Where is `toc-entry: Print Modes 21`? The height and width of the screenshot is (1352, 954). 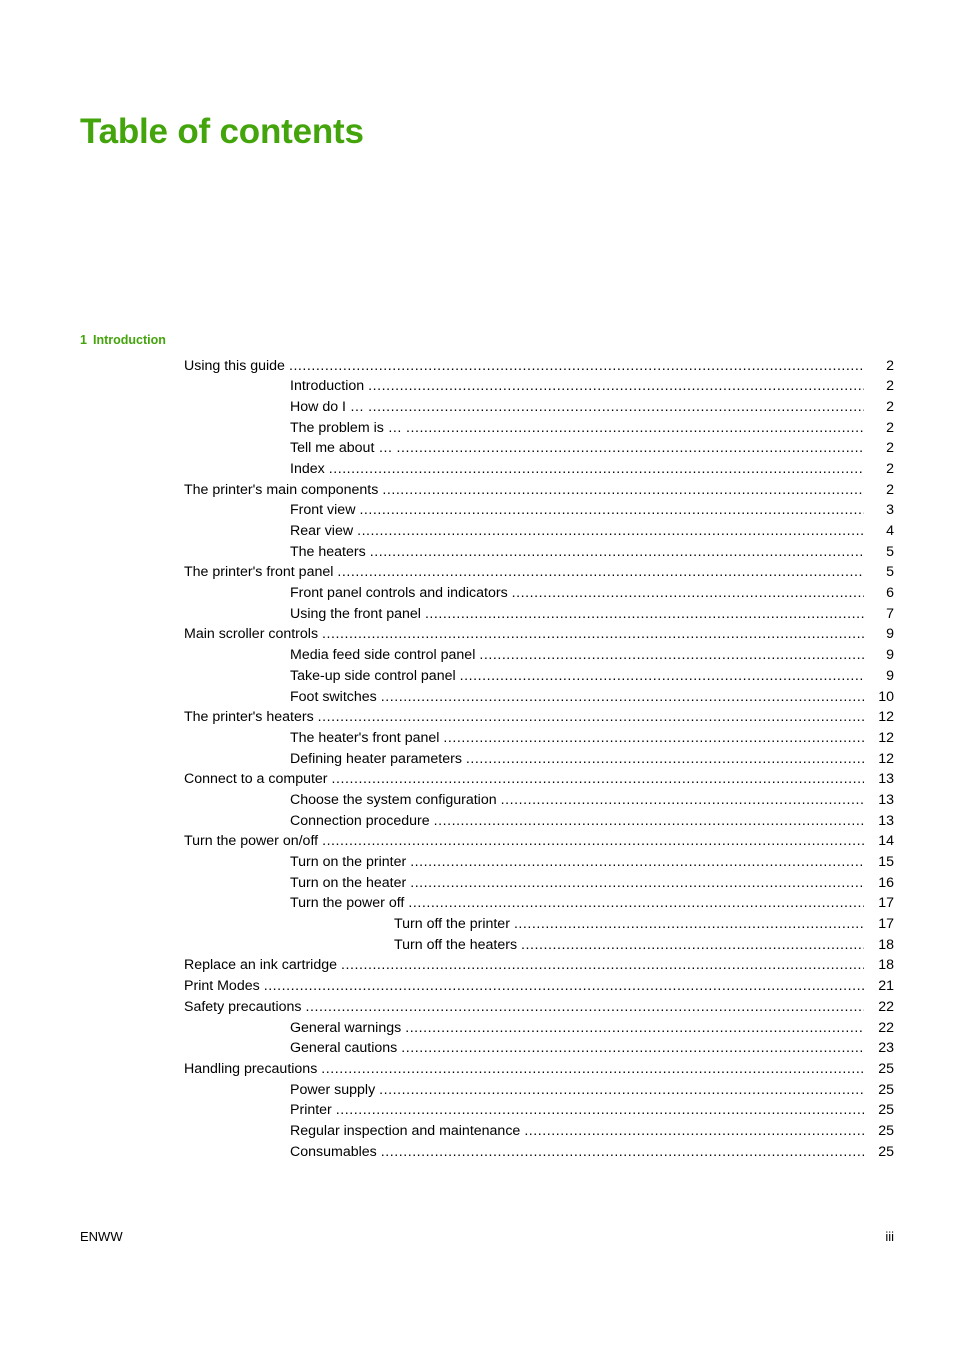
toc-entry: Print Modes 21 is located at coordinates (487, 986).